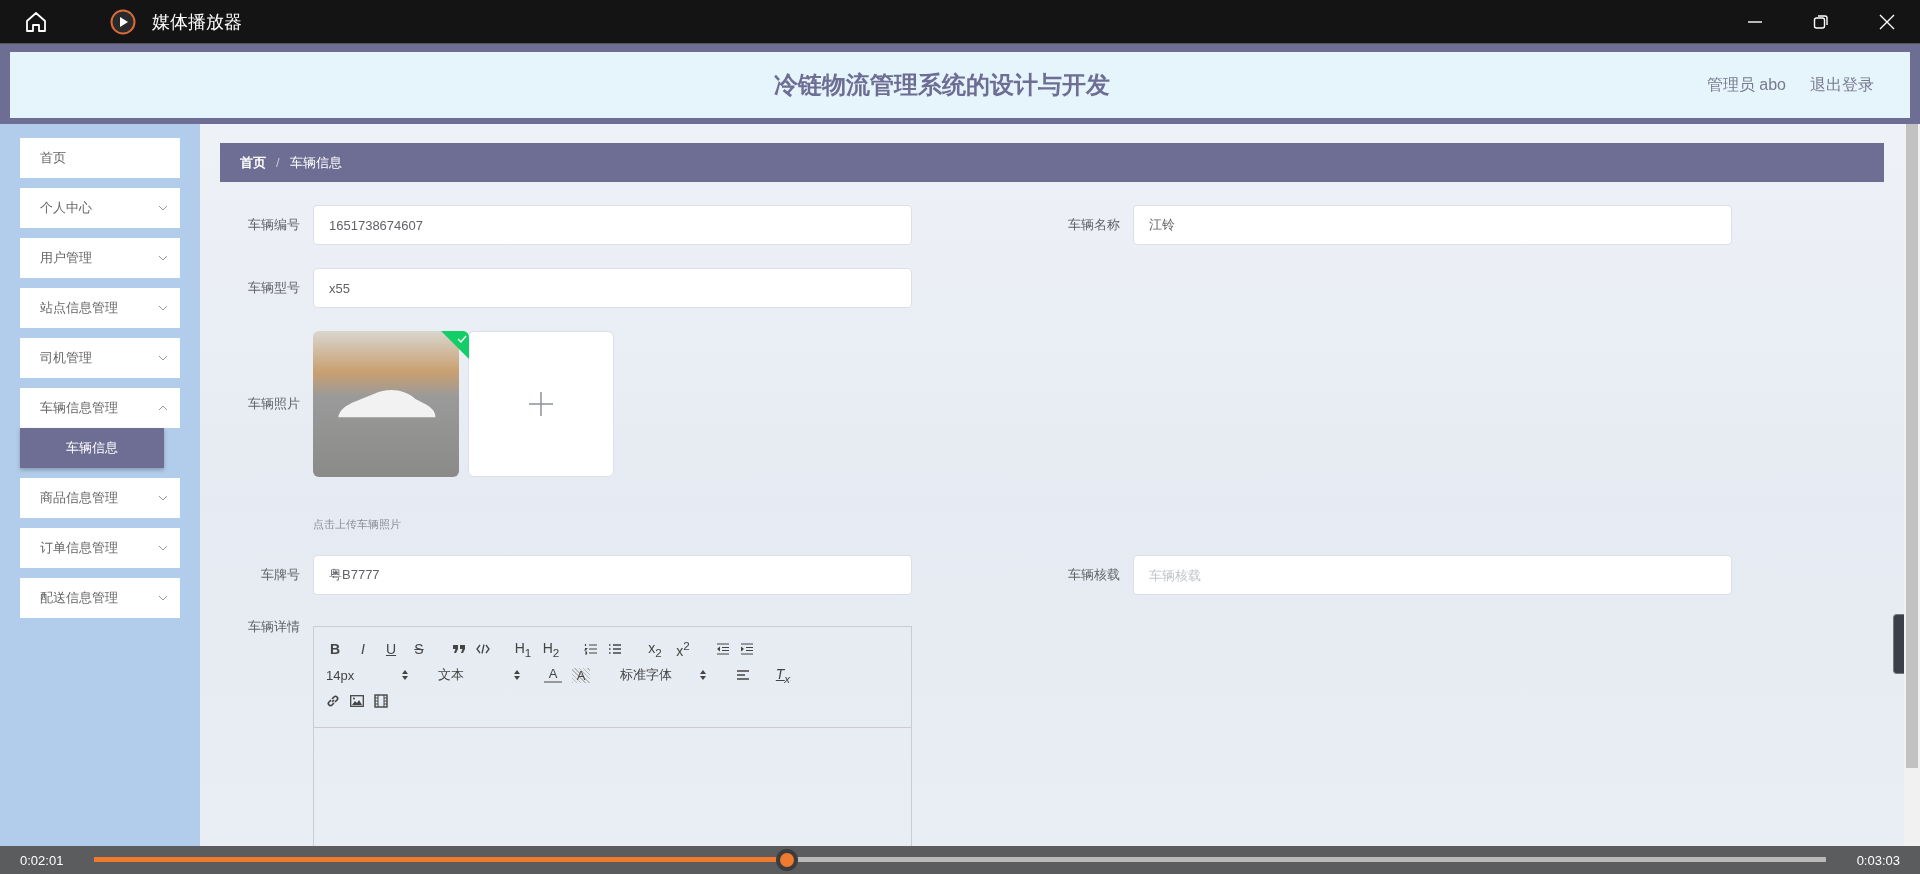  Describe the element at coordinates (357, 701) in the screenshot. I see `image-icon` at that location.